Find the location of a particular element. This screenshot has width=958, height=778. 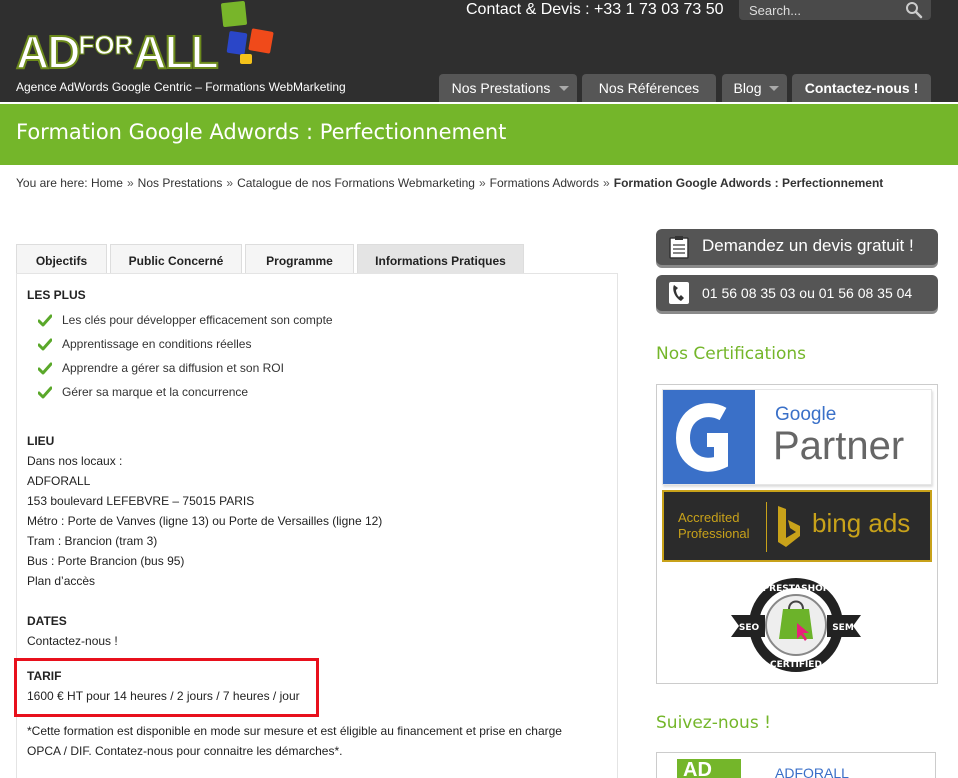

nav-label: Blog is located at coordinates (747, 88).